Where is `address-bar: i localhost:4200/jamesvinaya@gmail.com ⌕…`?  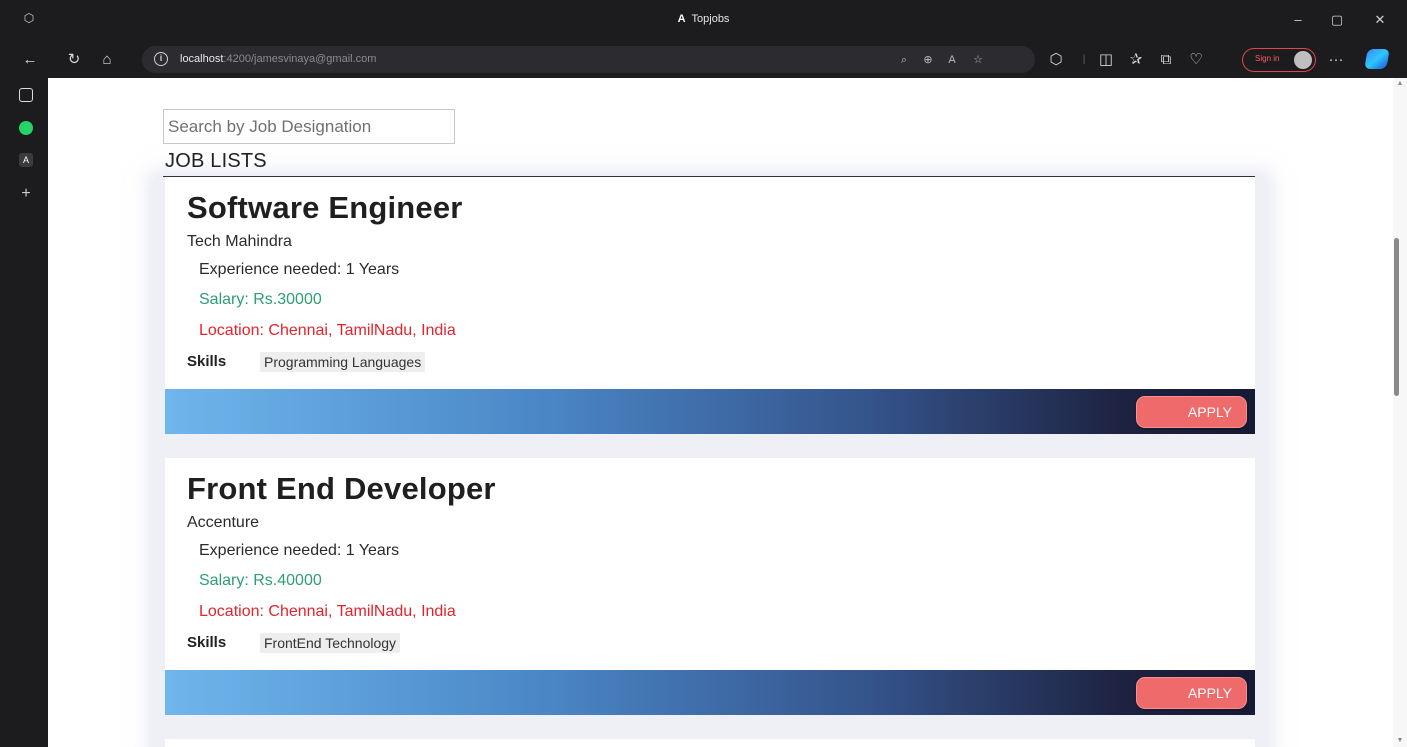
address-bar: i localhost:4200/jamesvinaya@gmail.com ⌕… is located at coordinates (588, 59).